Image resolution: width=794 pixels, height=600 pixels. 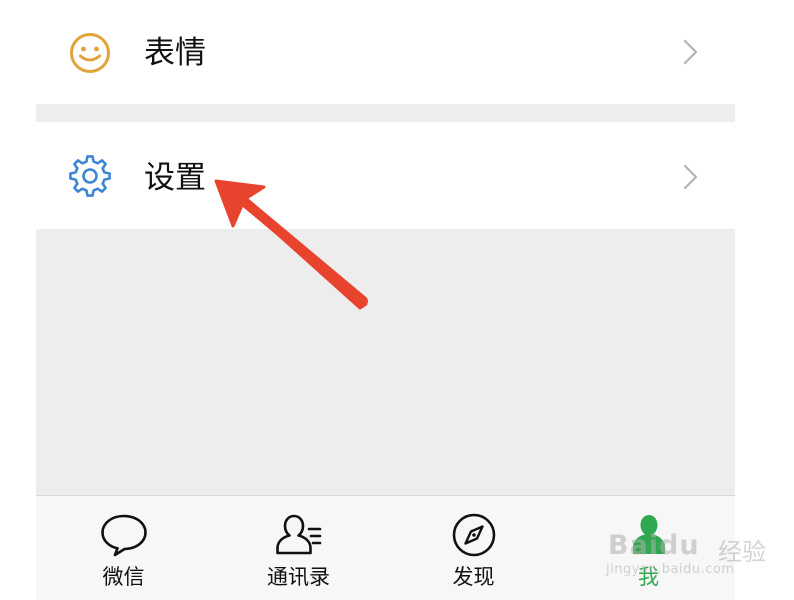 I want to click on tab-contacts: 通讯录, so click(x=298, y=548).